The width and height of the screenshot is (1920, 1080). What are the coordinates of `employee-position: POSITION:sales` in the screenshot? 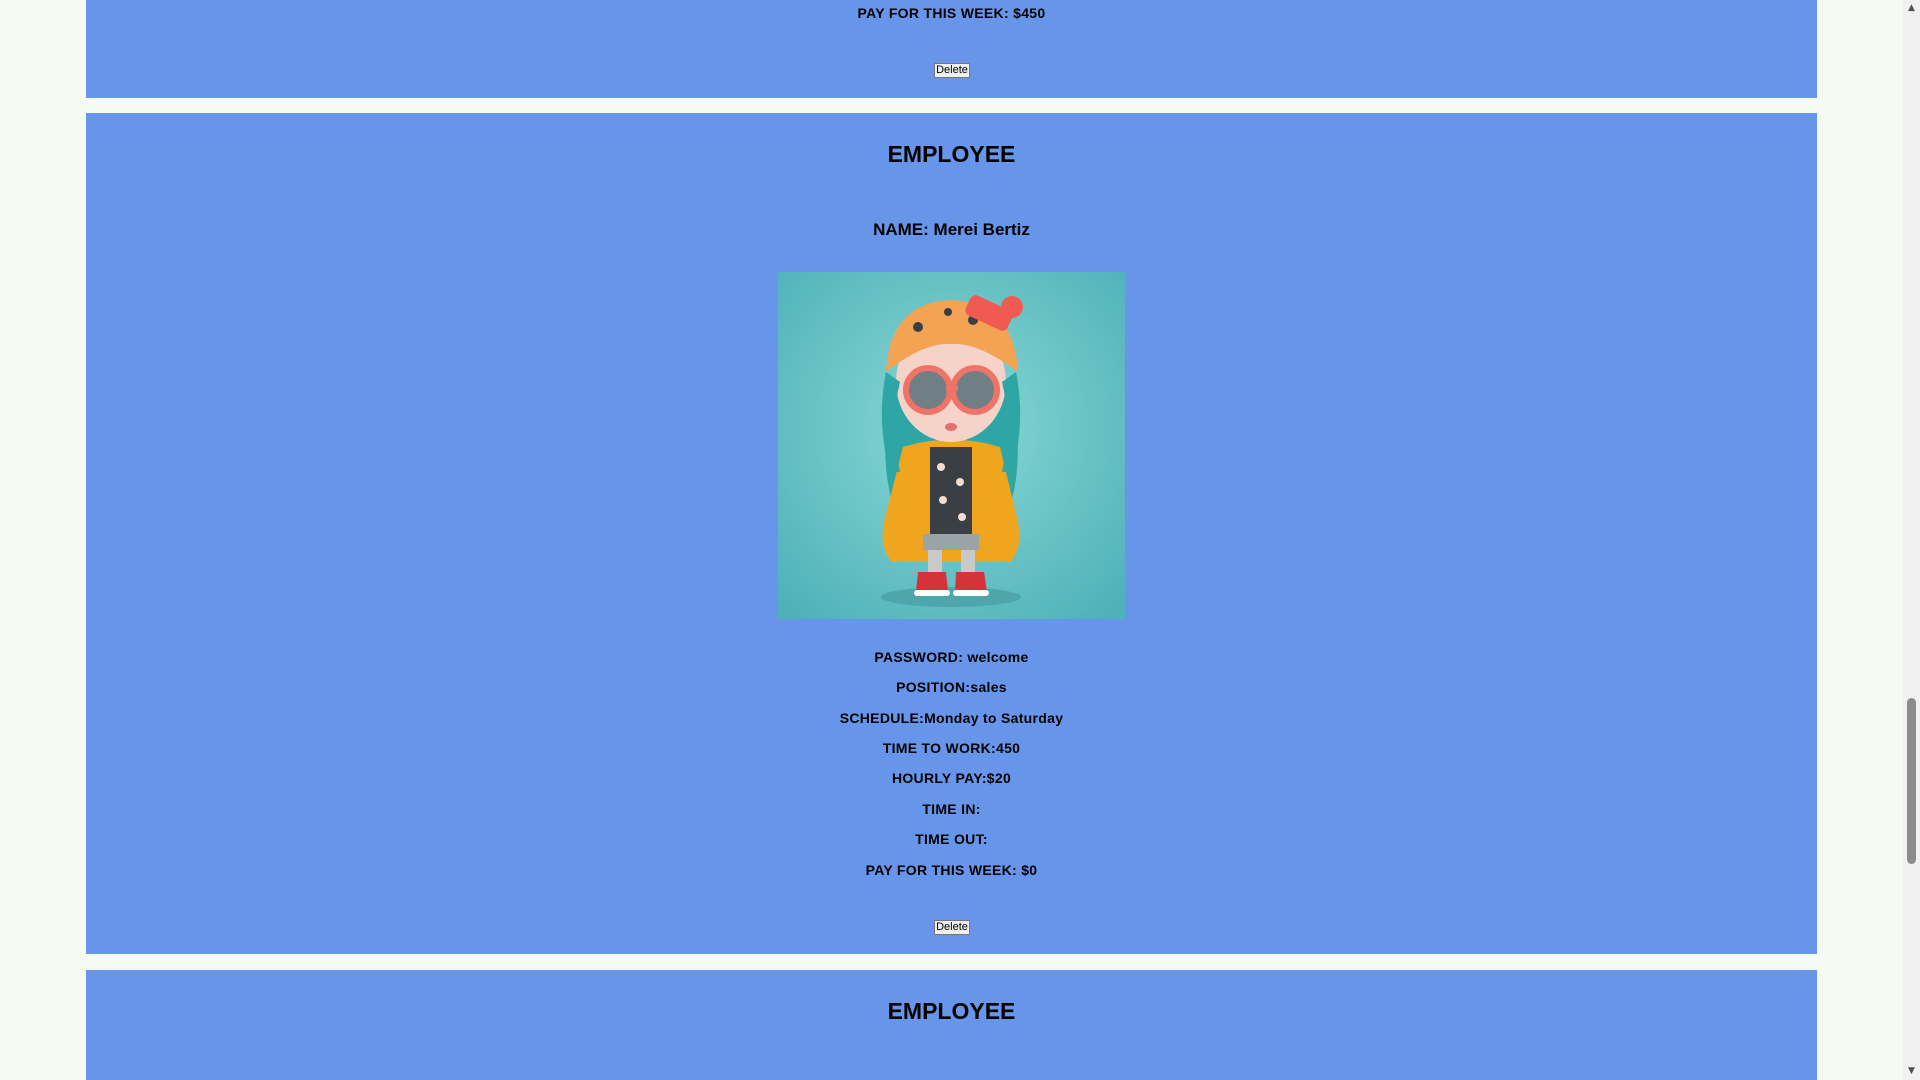 It's located at (951, 687).